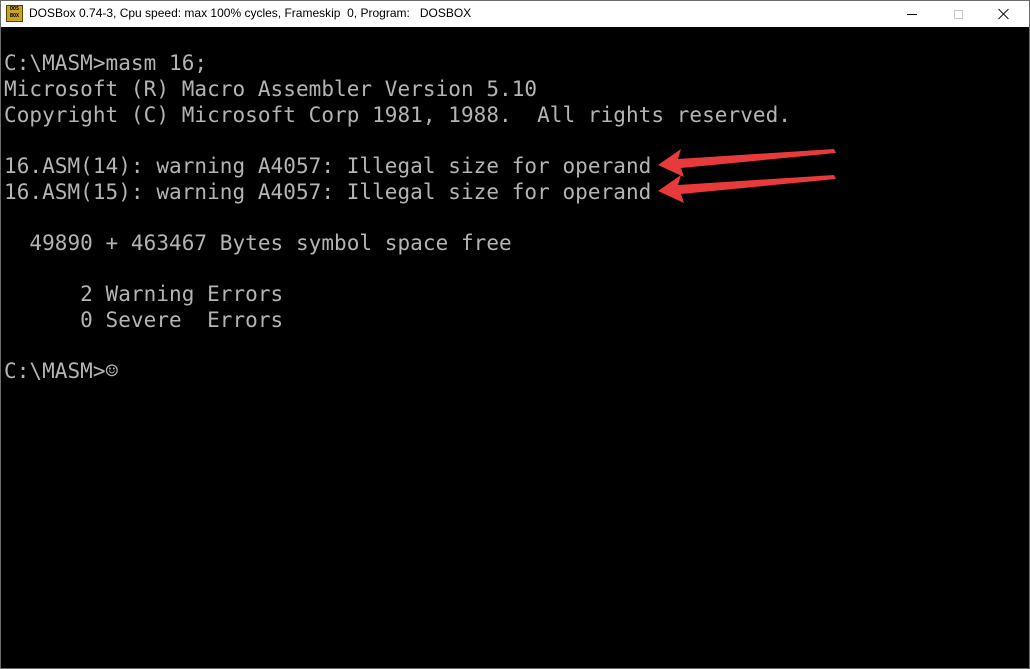  Describe the element at coordinates (106, 63) in the screenshot. I see `console-line-command: C:\MASM>masm 16;` at that location.